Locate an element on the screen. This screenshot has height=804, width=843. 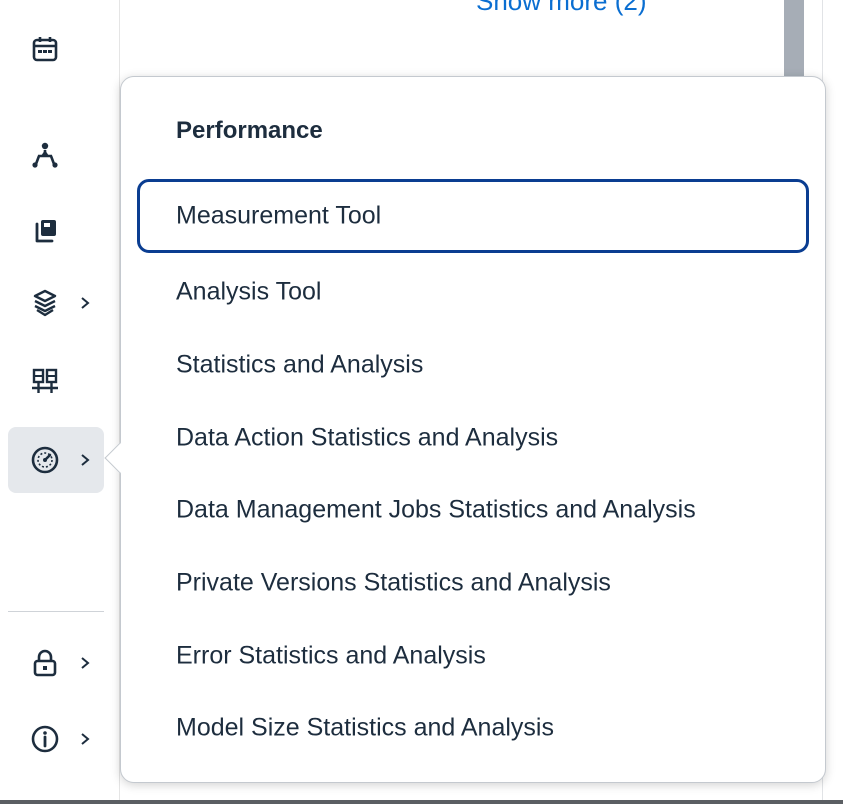
nav-item-security is located at coordinates (56, 663).